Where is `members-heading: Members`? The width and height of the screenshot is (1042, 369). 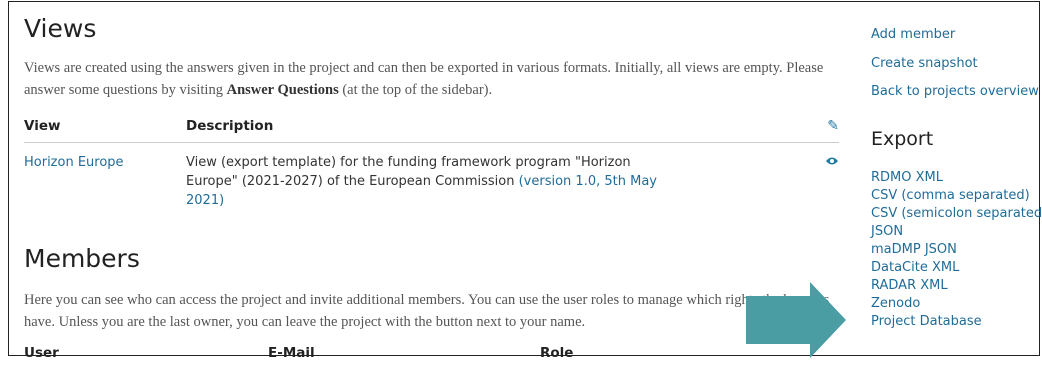
members-heading: Members is located at coordinates (82, 258).